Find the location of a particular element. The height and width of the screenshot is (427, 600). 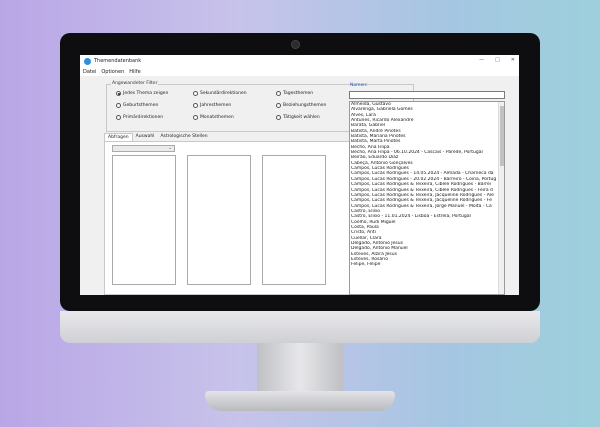

names-label: Namen: is located at coordinates (359, 85).